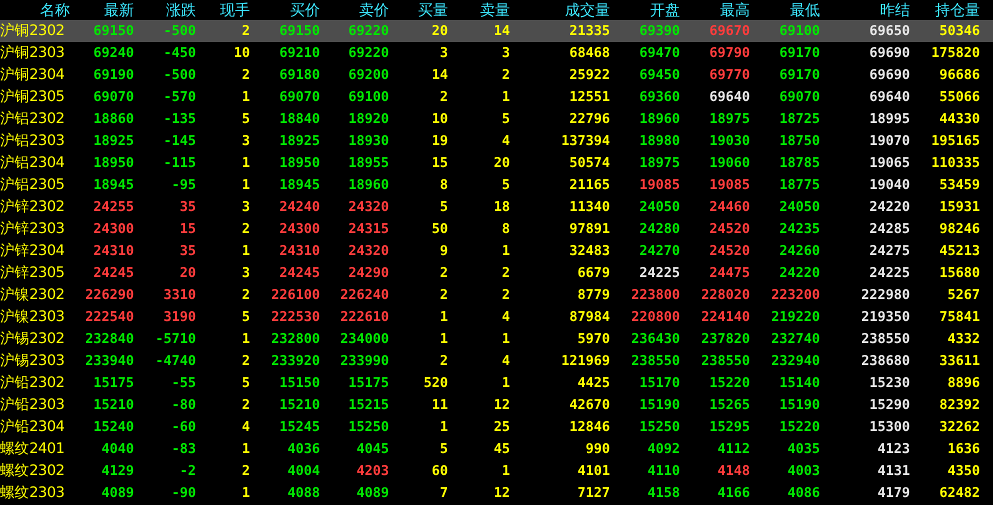 This screenshot has width=993, height=505. What do you see at coordinates (496, 141) in the screenshot?
I see `quote-row: 沪铝2303 18925 -145 3 18925 18930 19 4 137394 18980 19030 18750 19070 195165` at bounding box center [496, 141].